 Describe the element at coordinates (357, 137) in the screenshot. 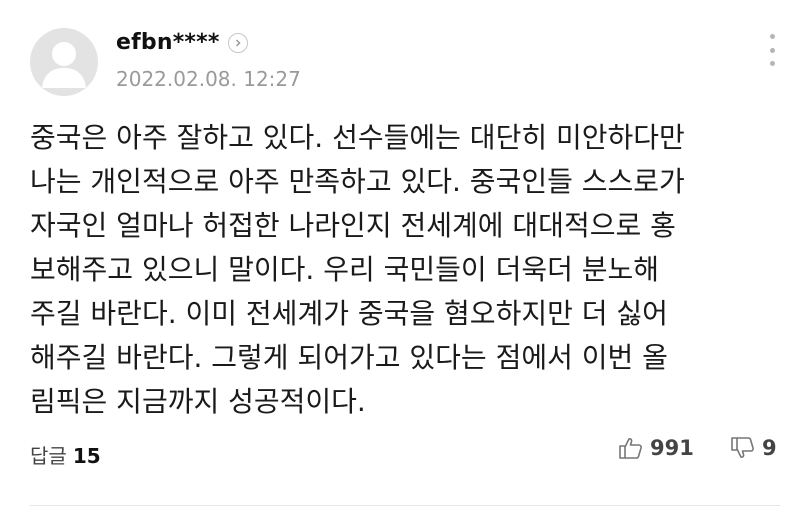

I see `comment-line: 중국은 아주 잘하고 있다. 선수들에는 대단히 미안하다만` at that location.